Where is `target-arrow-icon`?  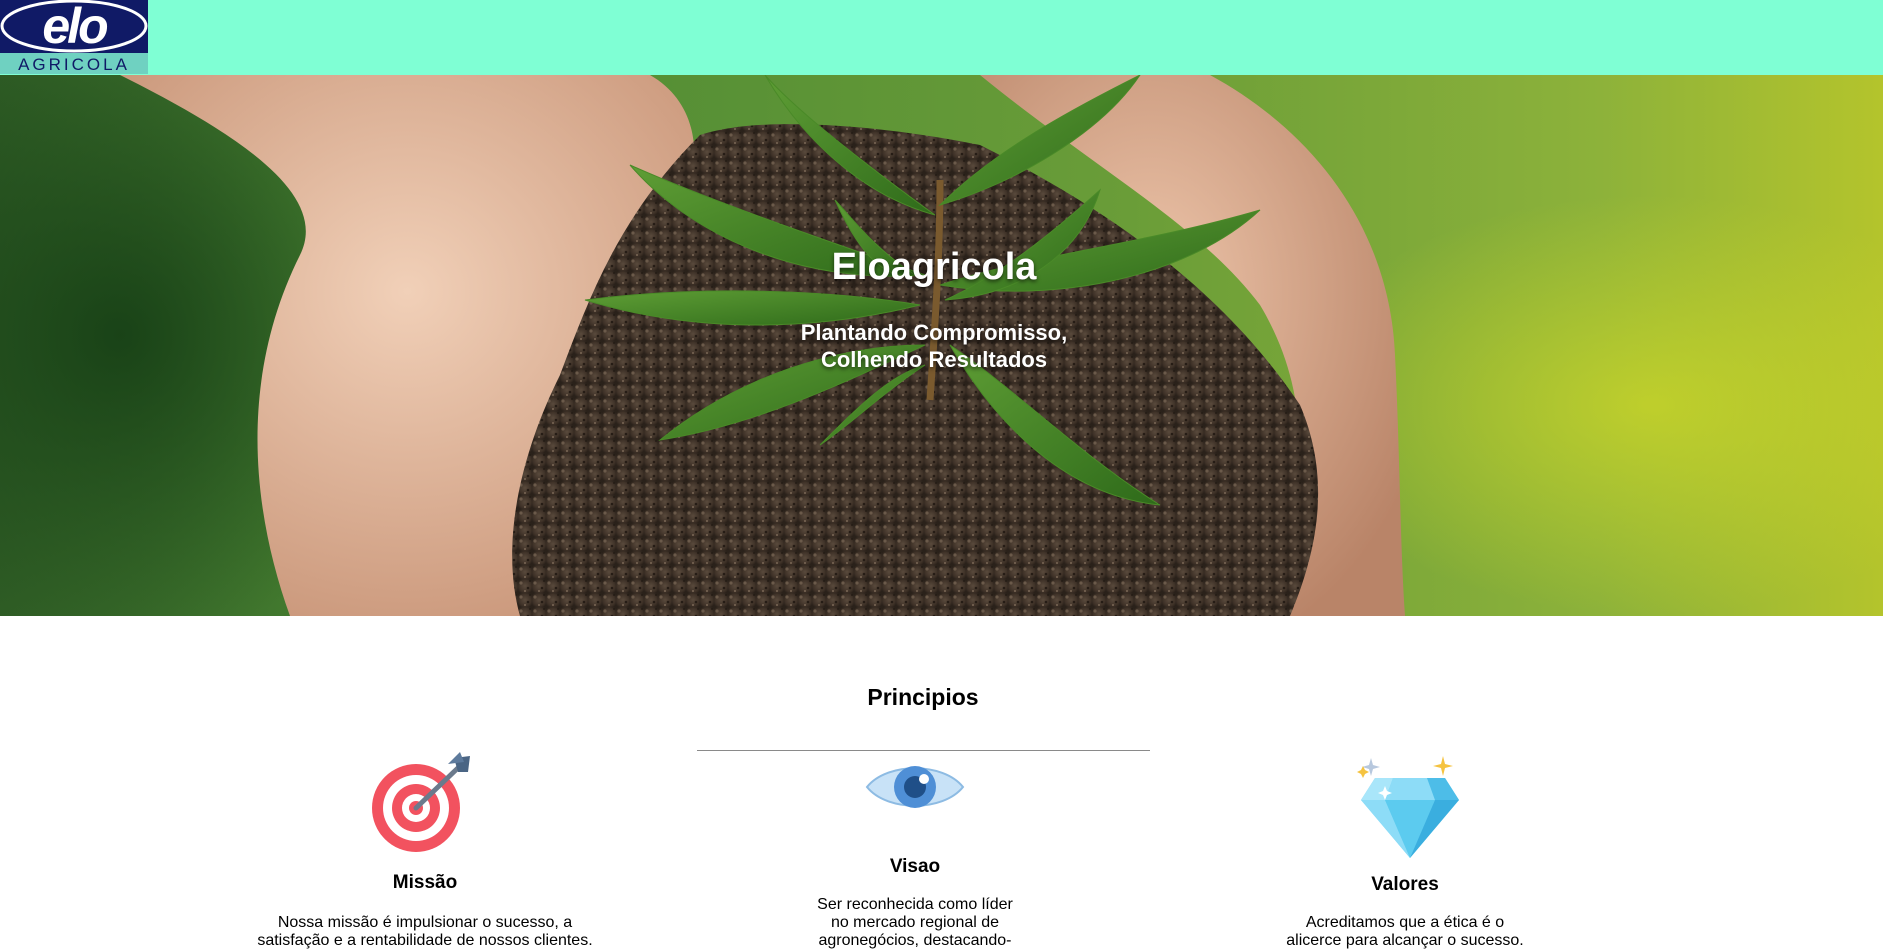 target-arrow-icon is located at coordinates (423, 806).